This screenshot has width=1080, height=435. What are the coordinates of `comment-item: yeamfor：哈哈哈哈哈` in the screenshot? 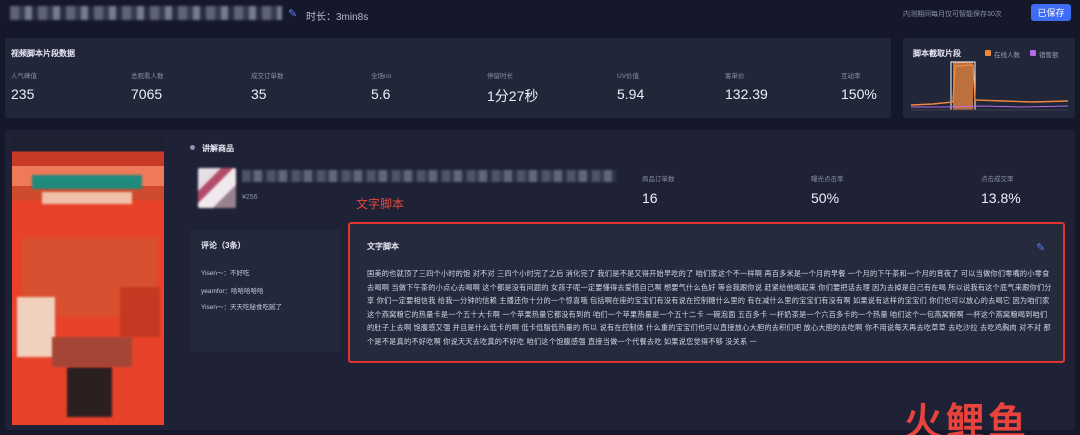 It's located at (232, 290).